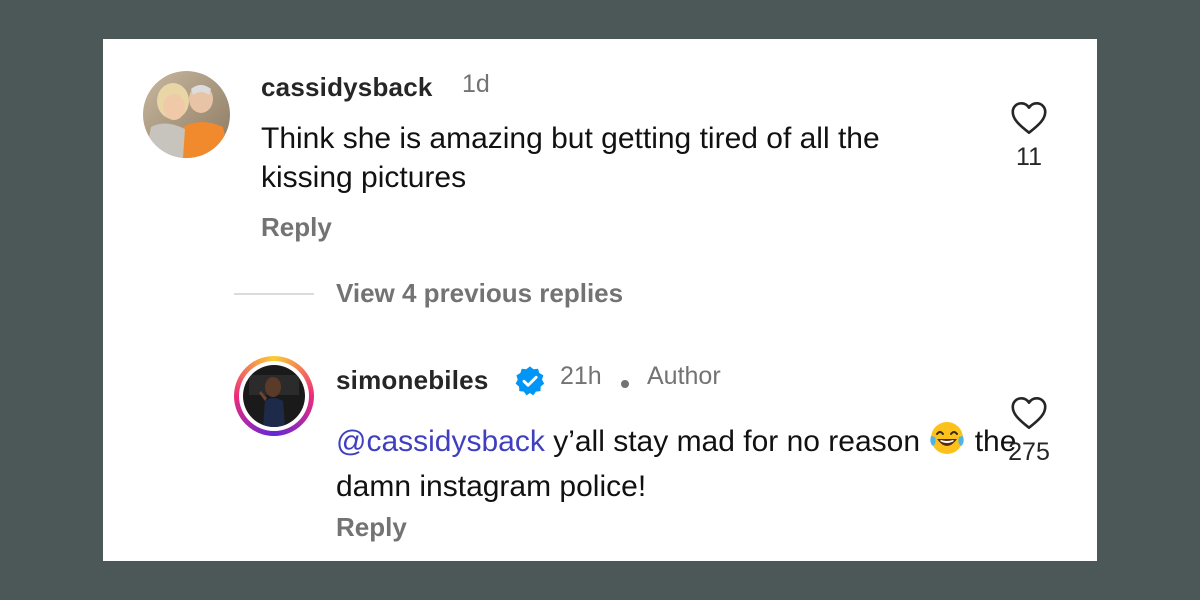 The width and height of the screenshot is (1200, 600). I want to click on reply-text-part1: y’all stay mad for no reason, so click(736, 441).